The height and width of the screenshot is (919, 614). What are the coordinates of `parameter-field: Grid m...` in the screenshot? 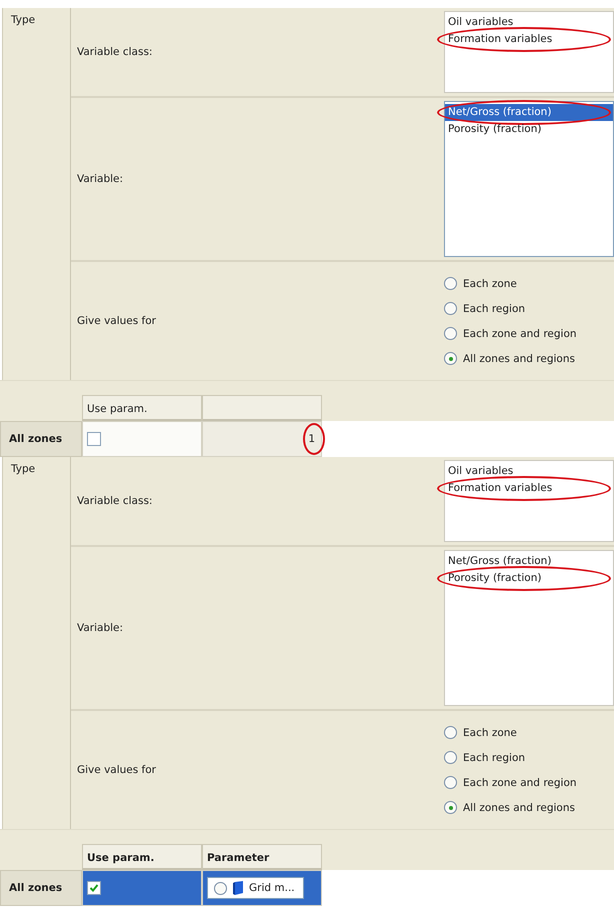 It's located at (255, 888).